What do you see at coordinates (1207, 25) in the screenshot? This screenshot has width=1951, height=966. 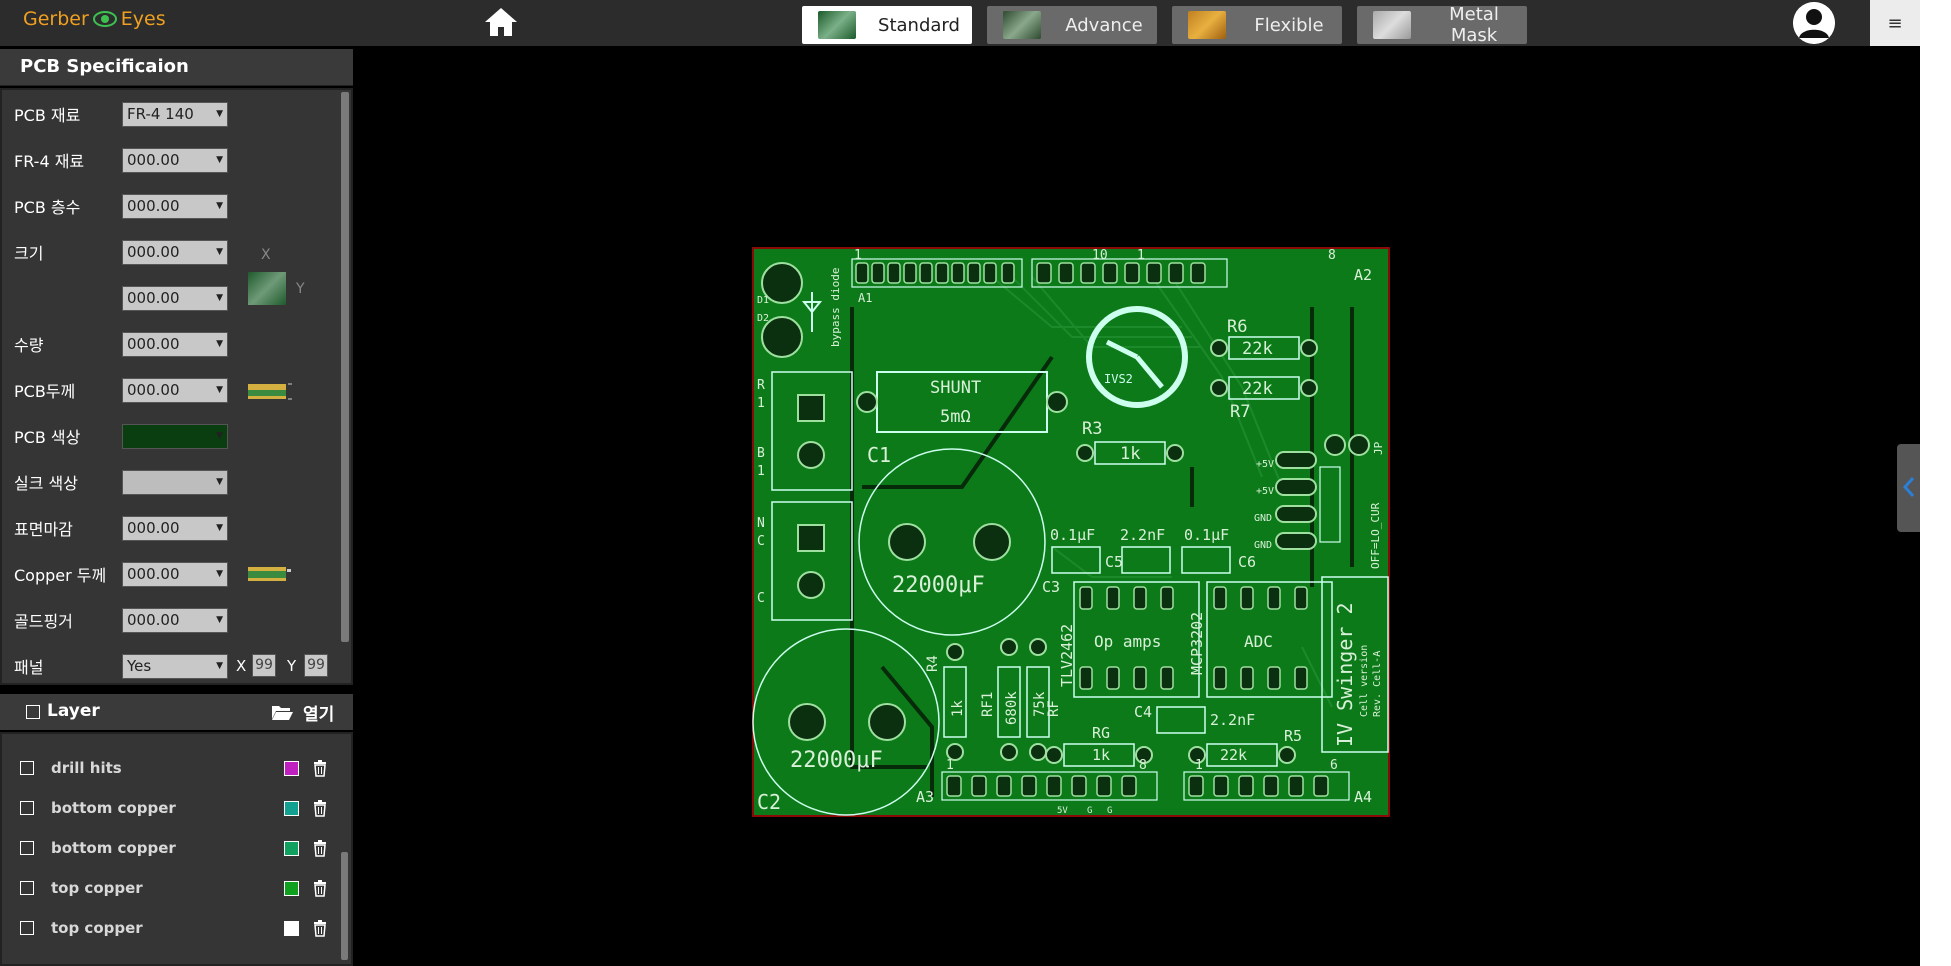 I see `flexible-thumb-icon` at bounding box center [1207, 25].